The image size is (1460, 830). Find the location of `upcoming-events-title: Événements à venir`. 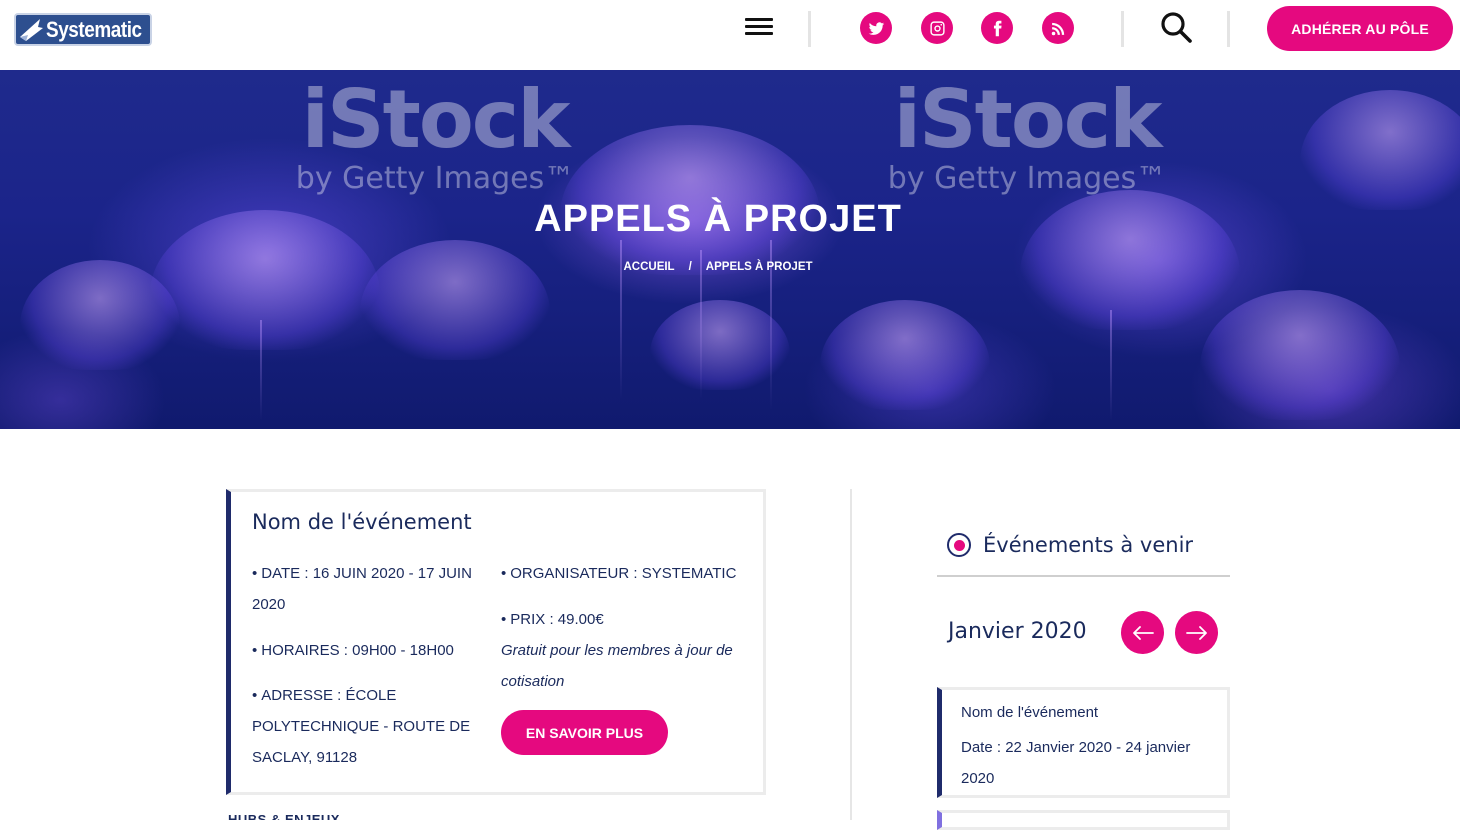

upcoming-events-title: Événements à venir is located at coordinates (1088, 545).